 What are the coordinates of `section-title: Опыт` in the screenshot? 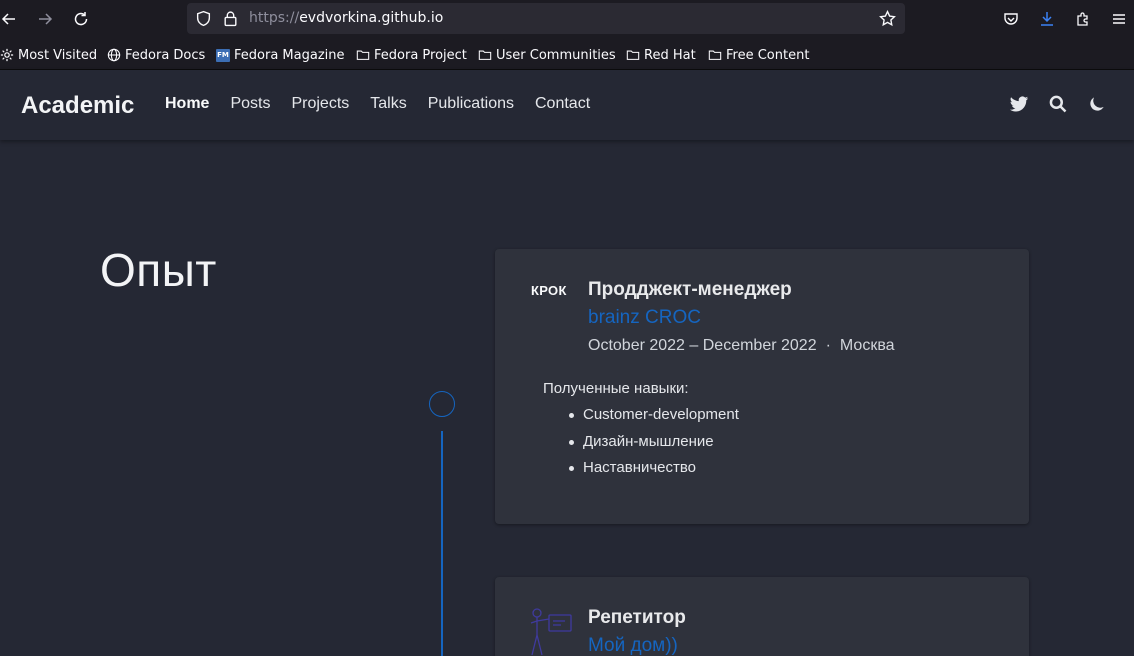 It's located at (158, 270).